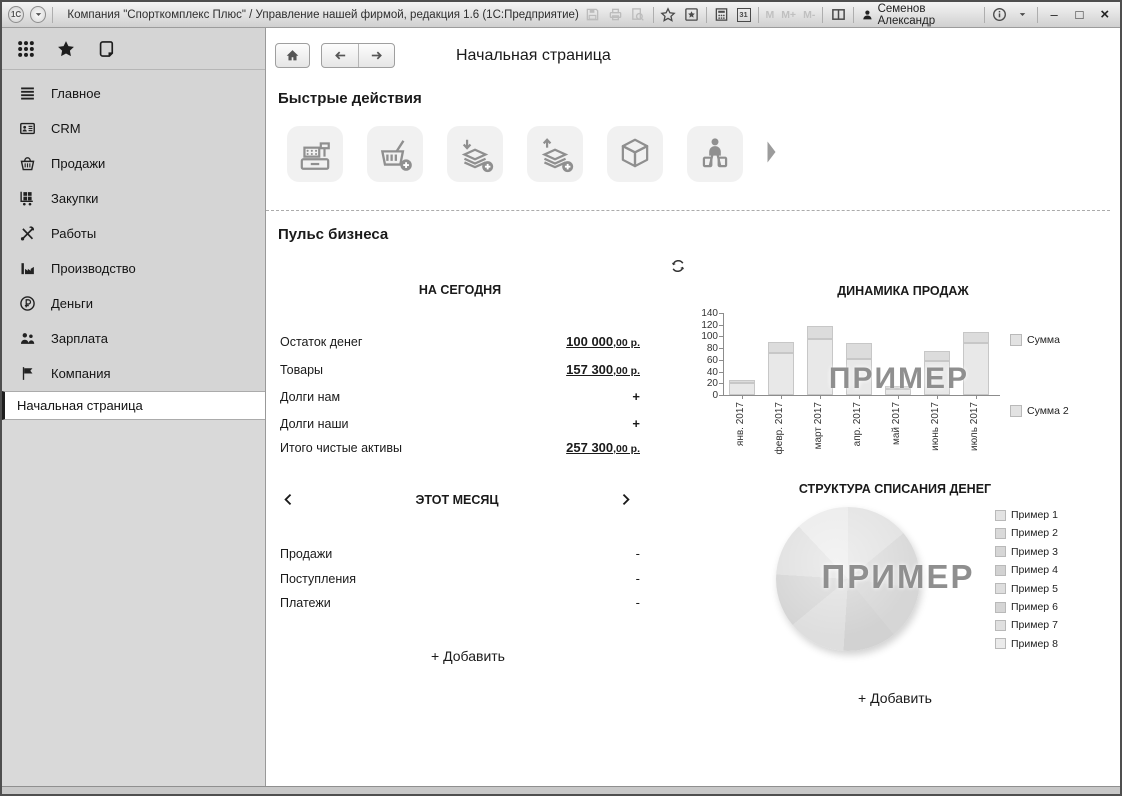 This screenshot has height=796, width=1122. I want to click on sidebar-item-label: Главное, so click(76, 93).